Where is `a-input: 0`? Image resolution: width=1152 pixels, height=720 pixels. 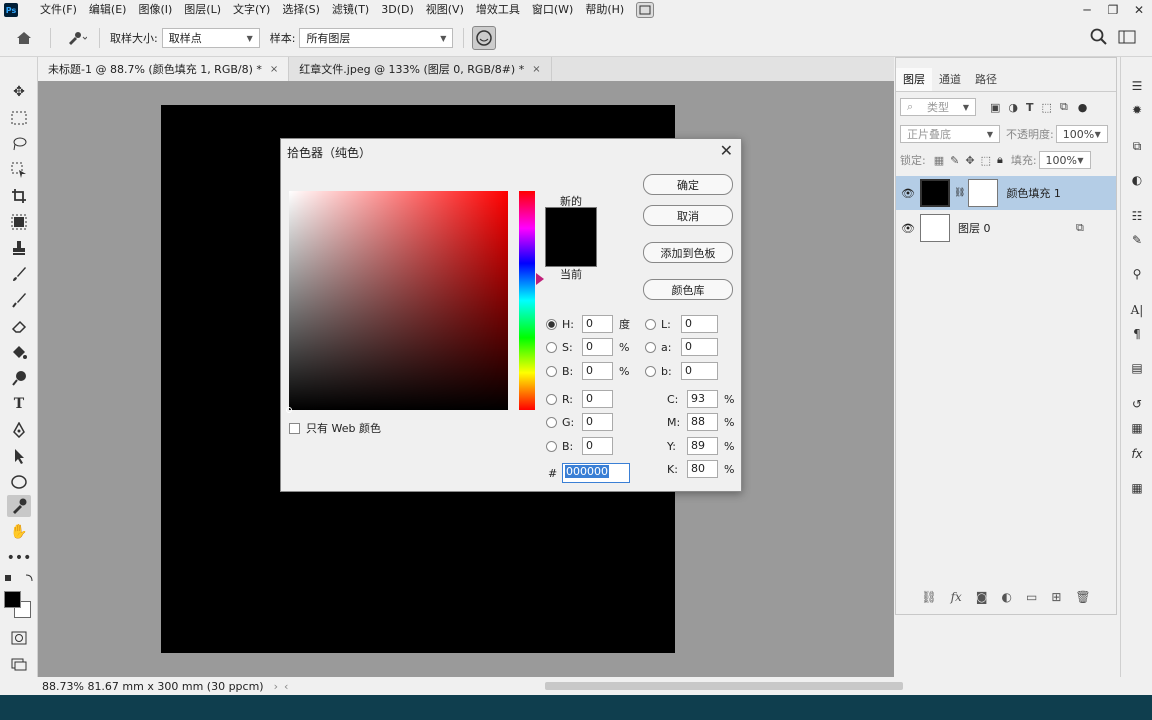 a-input: 0 is located at coordinates (699, 347).